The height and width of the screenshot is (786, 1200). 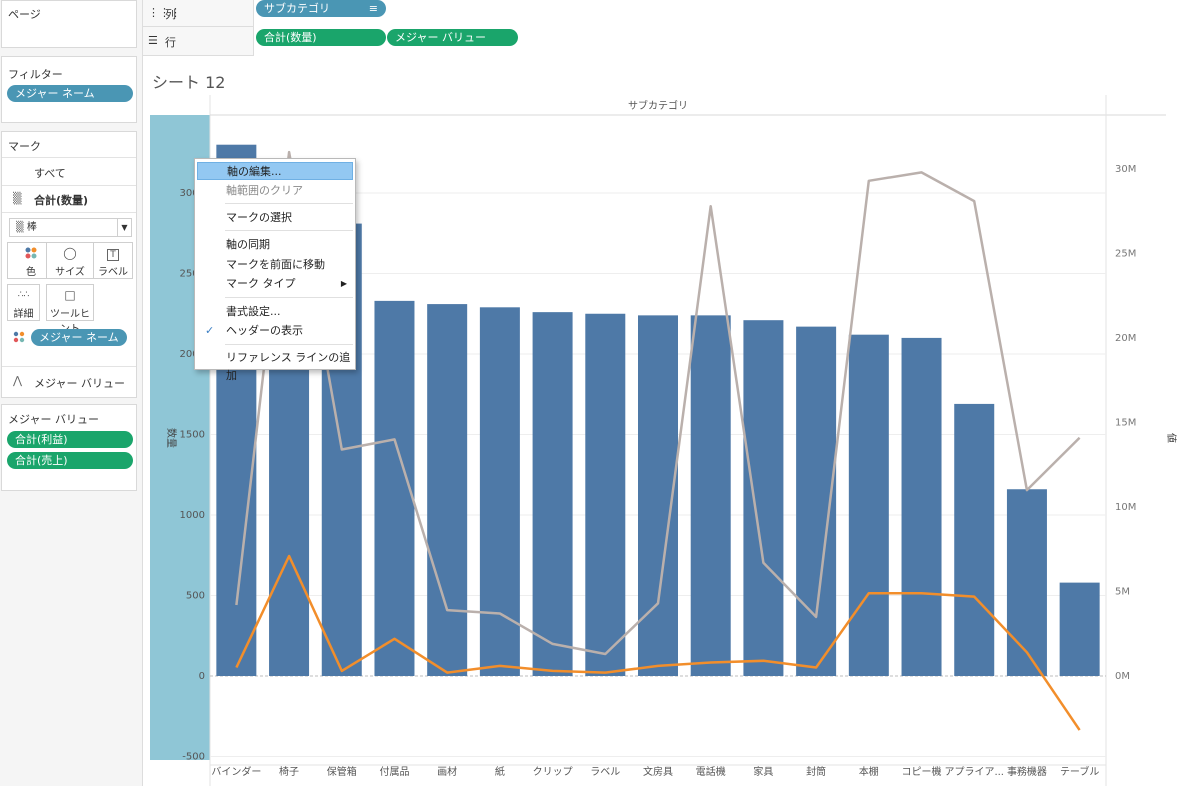 I want to click on color-dots-icon, so click(x=19, y=338).